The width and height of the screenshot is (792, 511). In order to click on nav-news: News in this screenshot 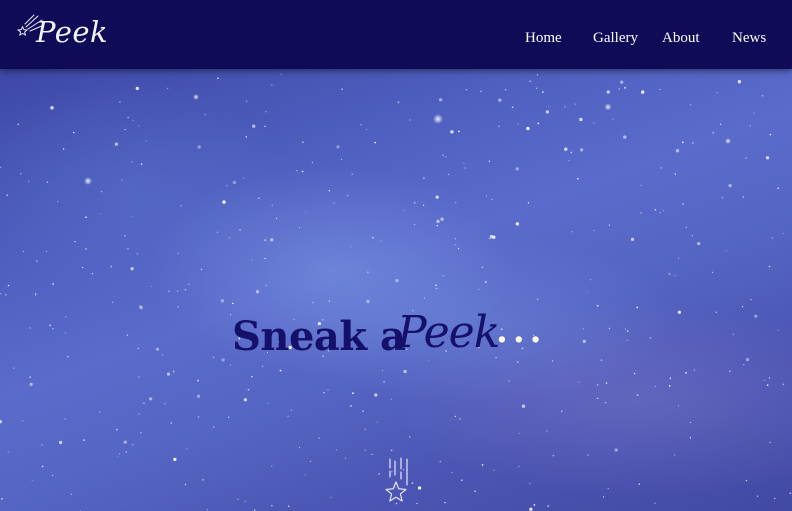, I will do `click(749, 38)`.